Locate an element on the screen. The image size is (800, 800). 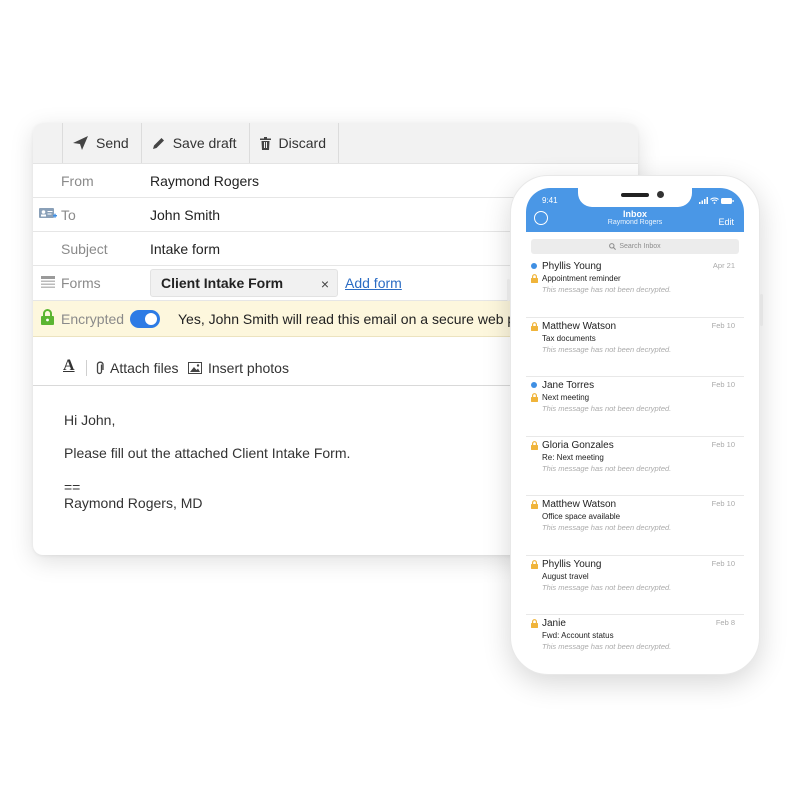
attach-files-button: Attach files is located at coordinates (136, 368).